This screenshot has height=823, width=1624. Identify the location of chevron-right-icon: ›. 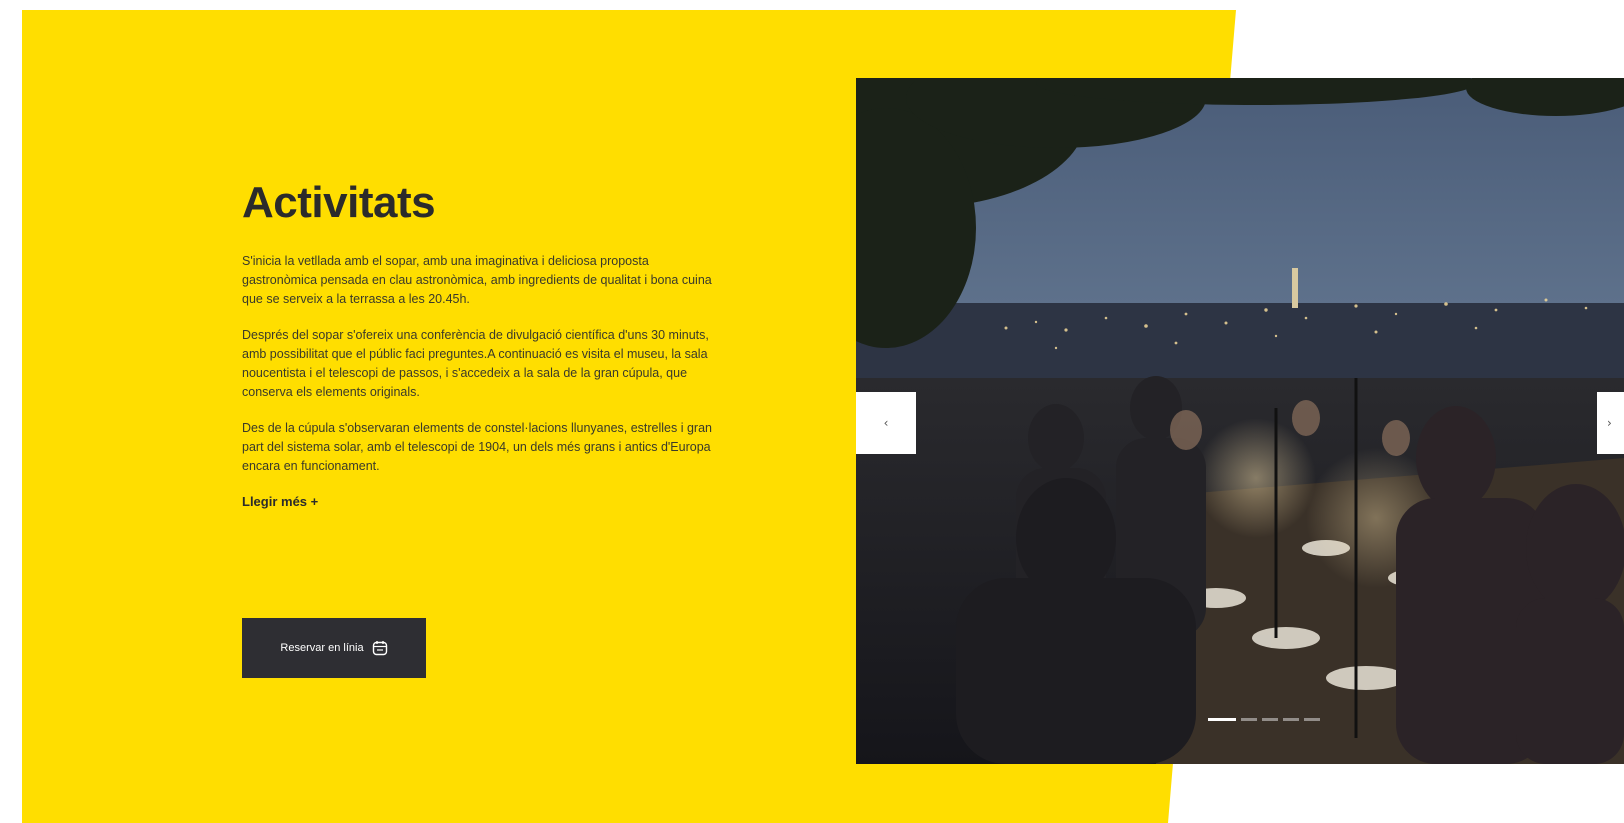
(1609, 423).